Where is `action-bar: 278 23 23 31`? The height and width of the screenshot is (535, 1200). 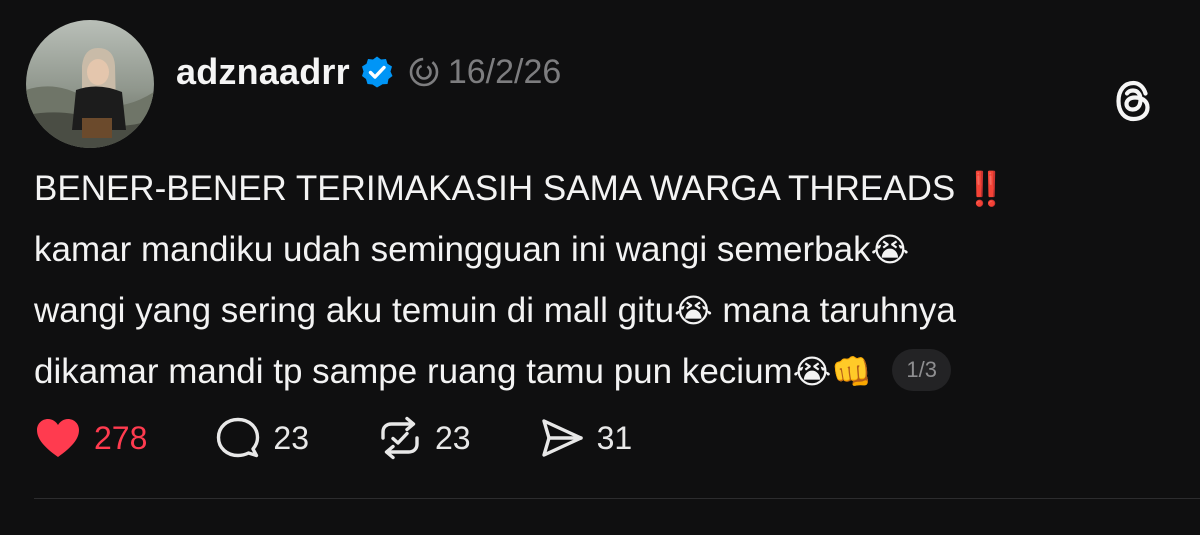 action-bar: 278 23 23 31 is located at coordinates (367, 438).